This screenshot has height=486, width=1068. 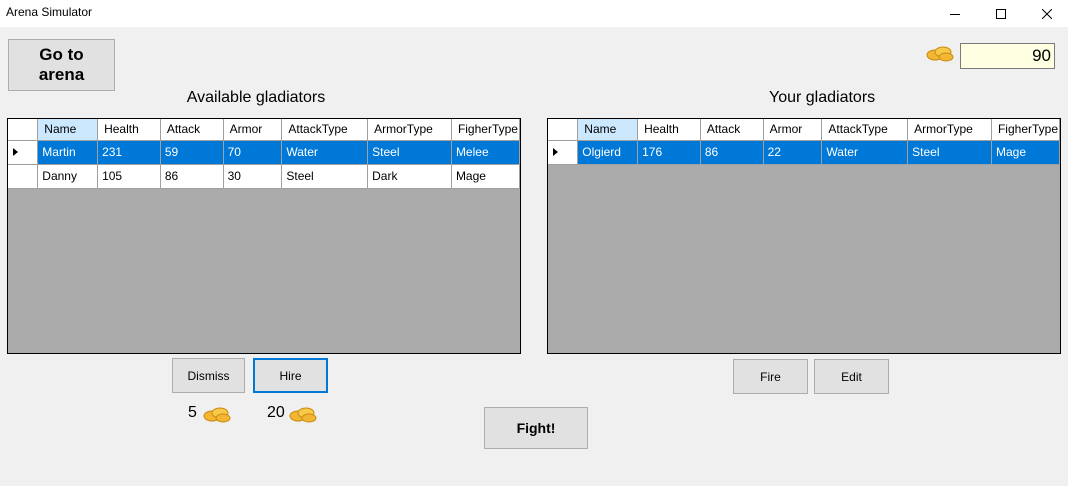 I want to click on table-row: Olgierd 176 86 22 Water Steel Mage, so click(x=804, y=152).